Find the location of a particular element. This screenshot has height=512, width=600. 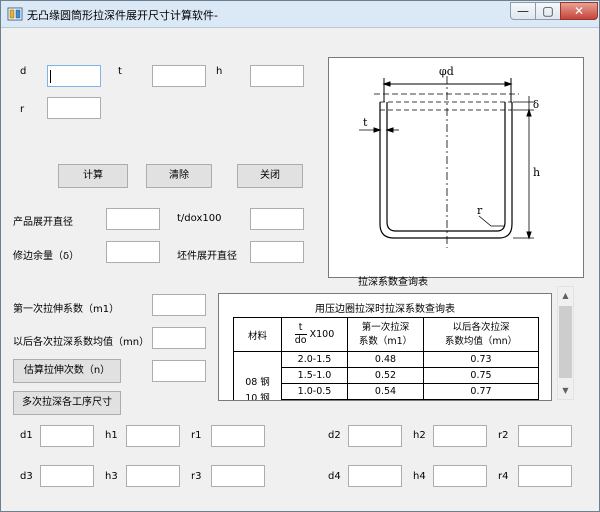

close-icon: ✕ is located at coordinates (579, 11).